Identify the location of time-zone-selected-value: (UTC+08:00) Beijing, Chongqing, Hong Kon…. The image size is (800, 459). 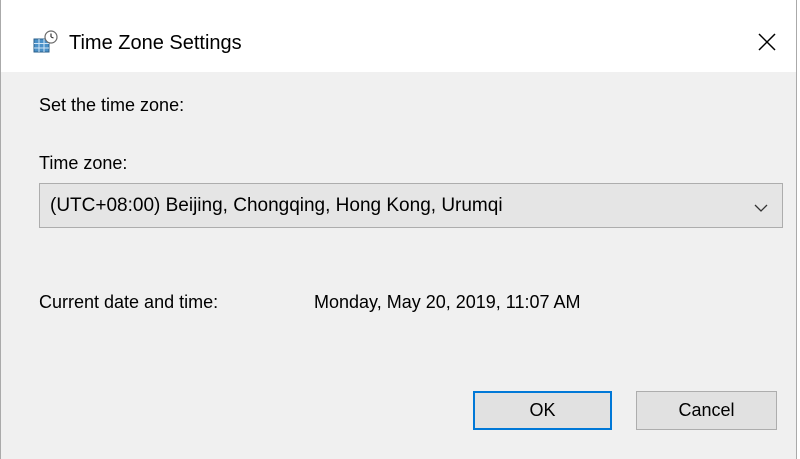
(276, 205).